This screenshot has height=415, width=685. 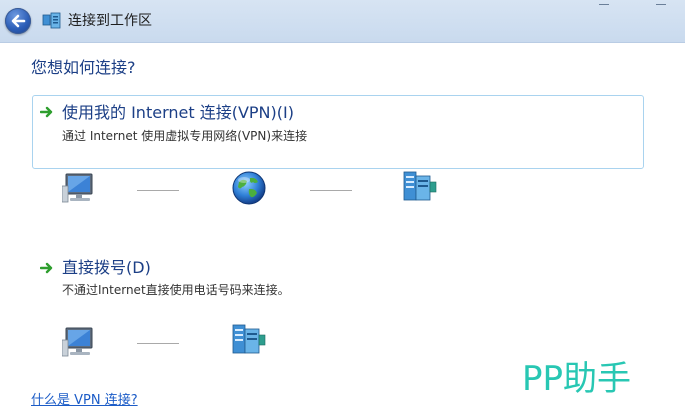 I want to click on what-is-vpn-link: 什么是 VPN 连接?, so click(x=84, y=401).